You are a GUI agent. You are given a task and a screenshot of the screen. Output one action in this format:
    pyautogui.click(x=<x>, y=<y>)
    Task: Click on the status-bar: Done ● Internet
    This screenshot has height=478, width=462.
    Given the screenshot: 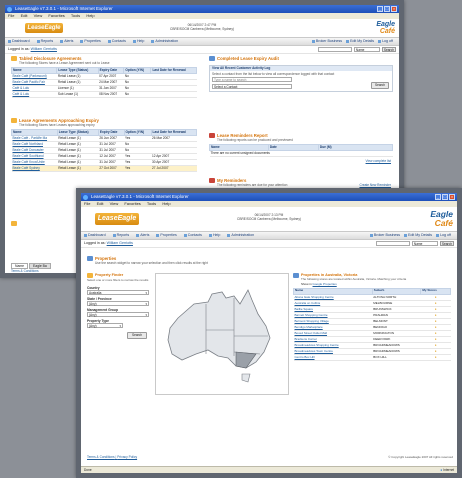 What is the action you would take?
    pyautogui.click(x=269, y=469)
    